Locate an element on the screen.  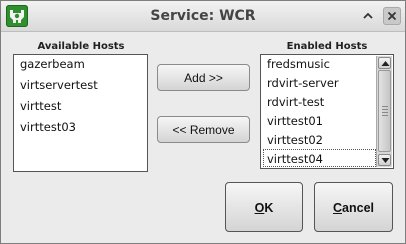
enabled-hosts-scrollbar is located at coordinates (384, 111).